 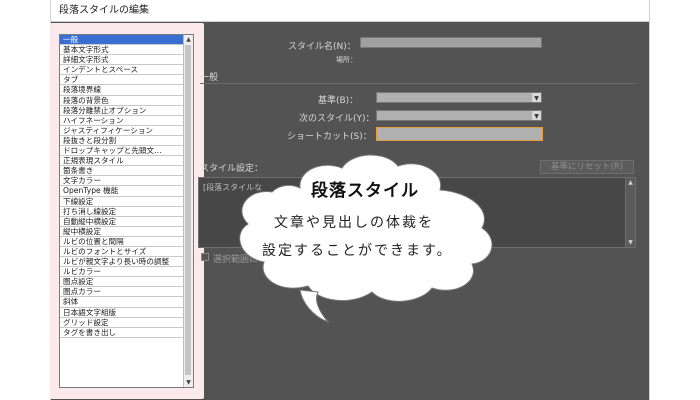 What do you see at coordinates (354, 223) in the screenshot?
I see `callout-line-1: 文章や見出しの体裁を` at bounding box center [354, 223].